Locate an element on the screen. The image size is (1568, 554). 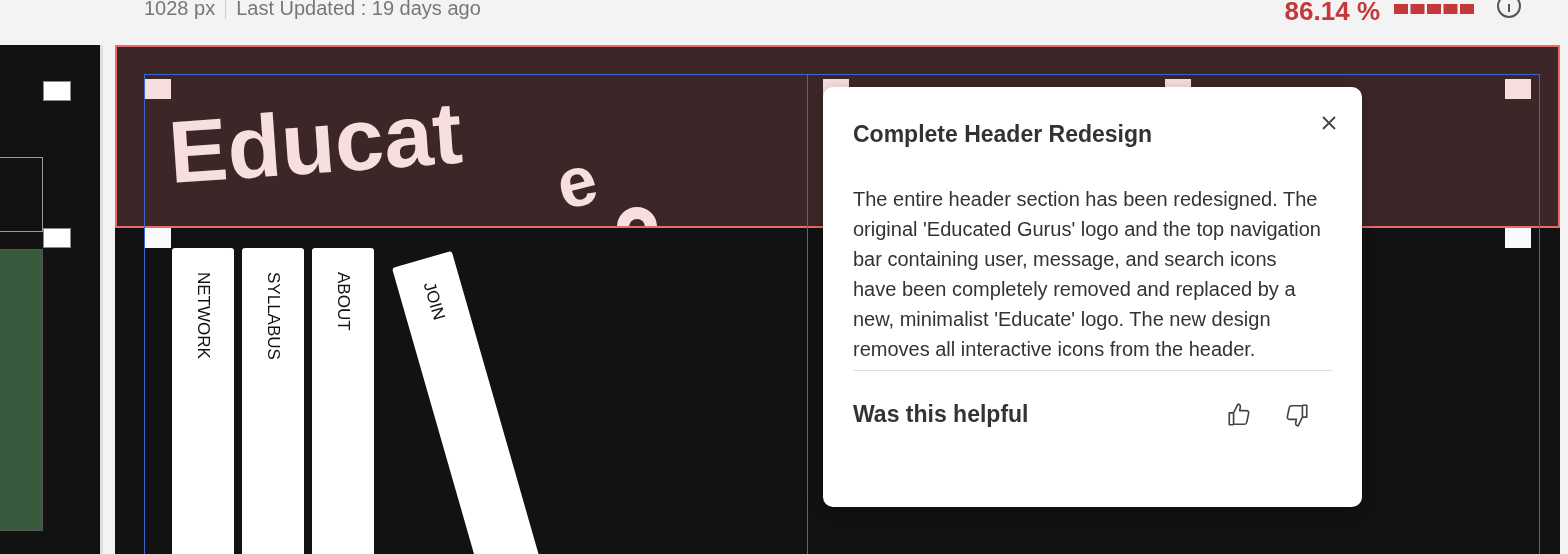
close-icon is located at coordinates (1329, 123).